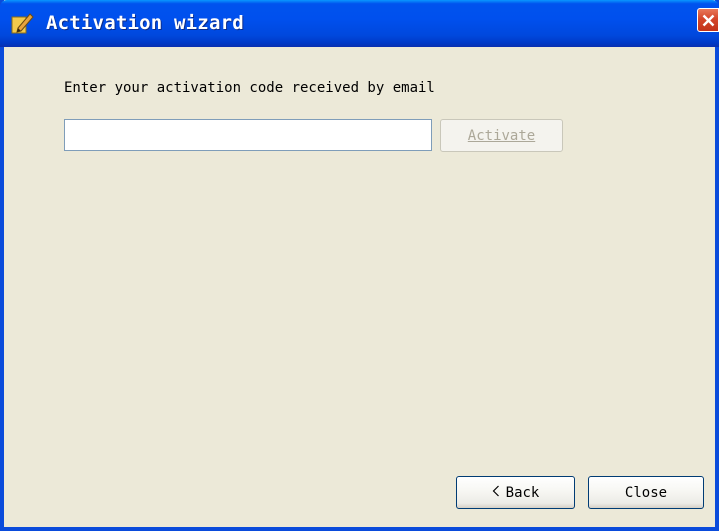  I want to click on title-close-button, so click(708, 20).